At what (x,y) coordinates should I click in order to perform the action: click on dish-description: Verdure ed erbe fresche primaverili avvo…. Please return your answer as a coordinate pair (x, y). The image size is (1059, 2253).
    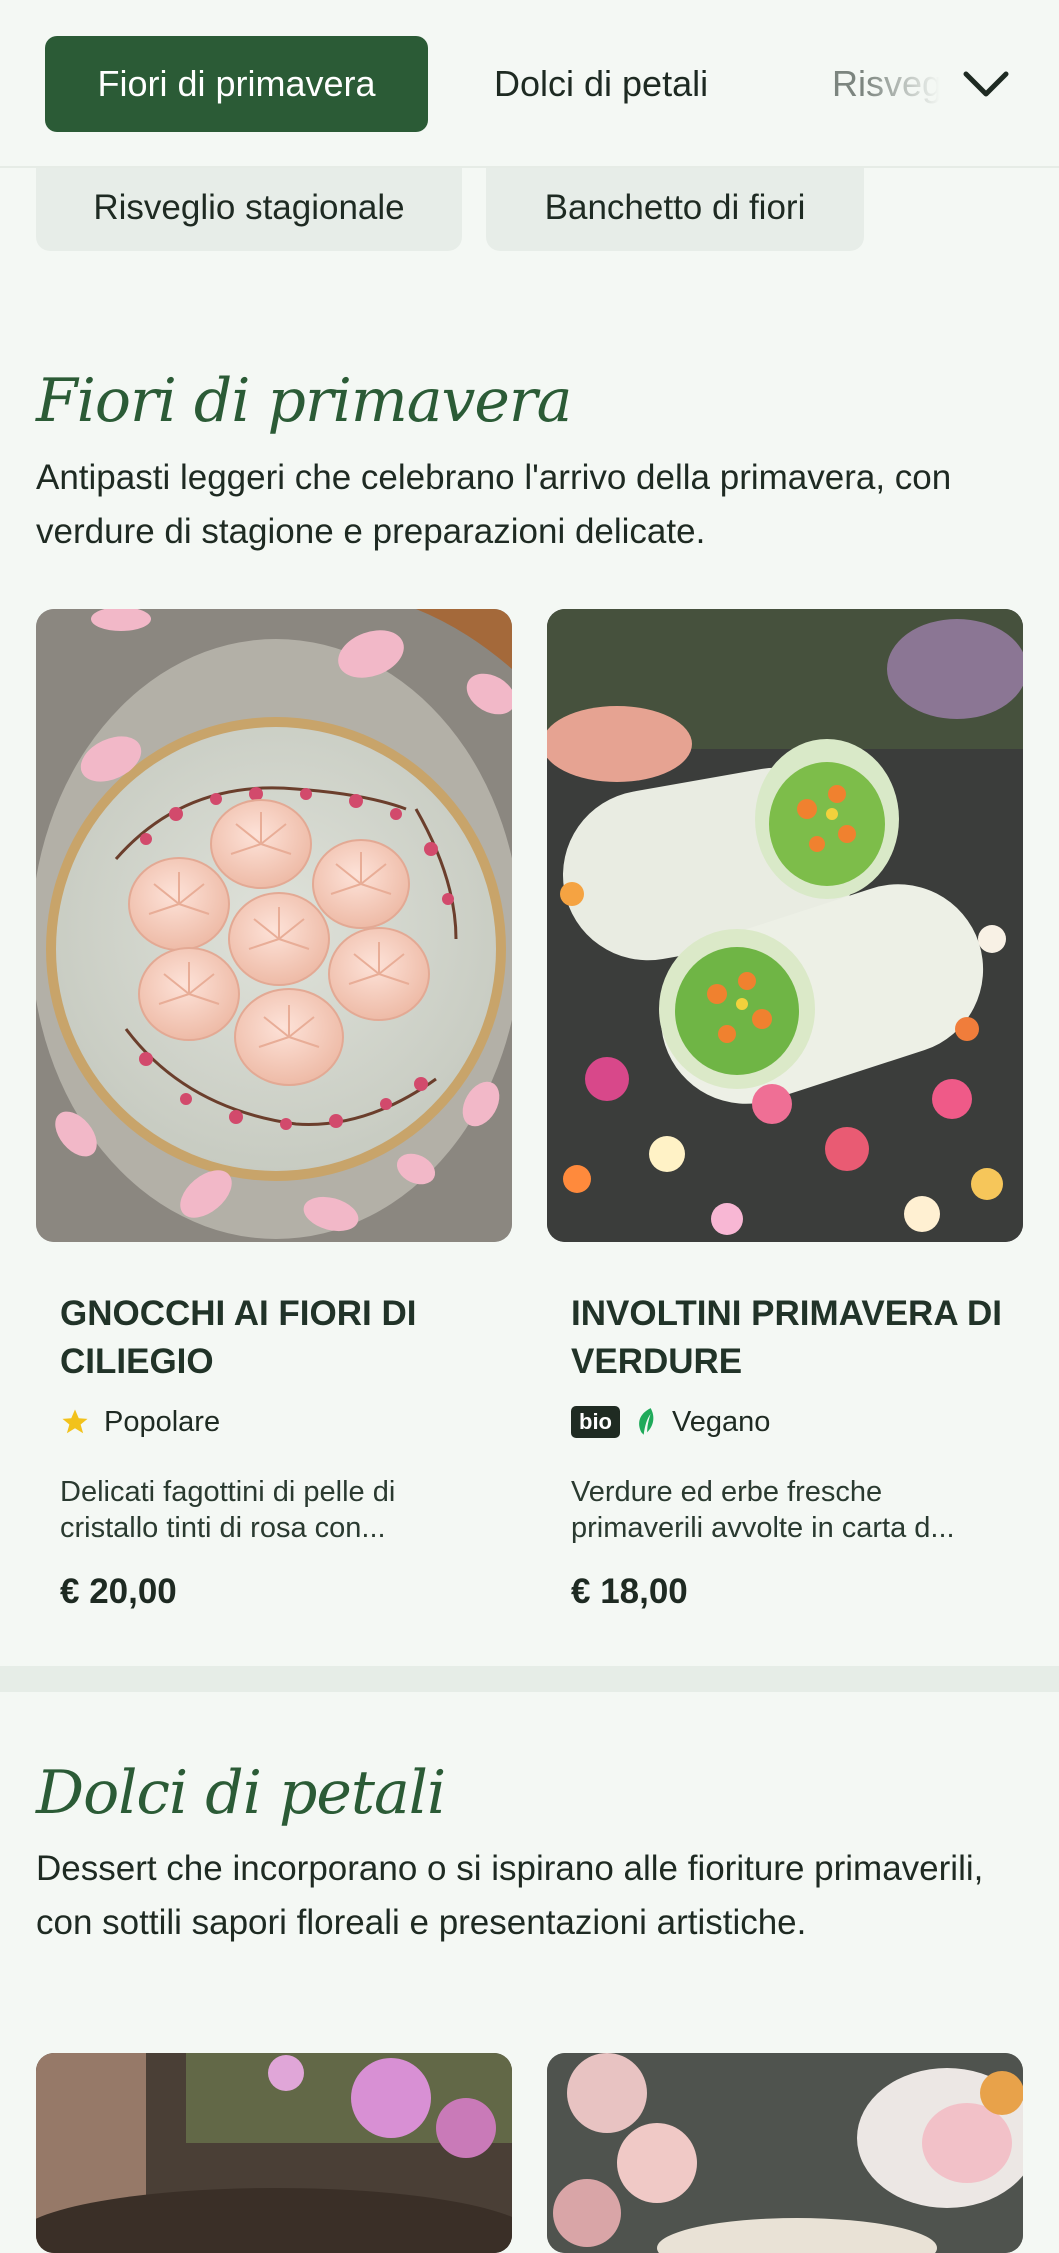
    Looking at the image, I should click on (763, 1510).